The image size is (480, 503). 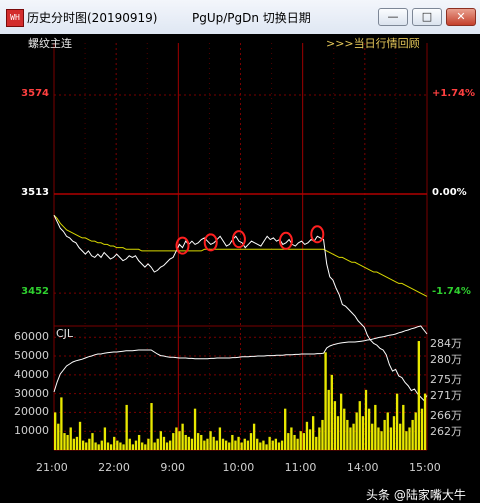 I want to click on date-switch-hint: PgUp/PgDn 切换日期, so click(x=251, y=18).